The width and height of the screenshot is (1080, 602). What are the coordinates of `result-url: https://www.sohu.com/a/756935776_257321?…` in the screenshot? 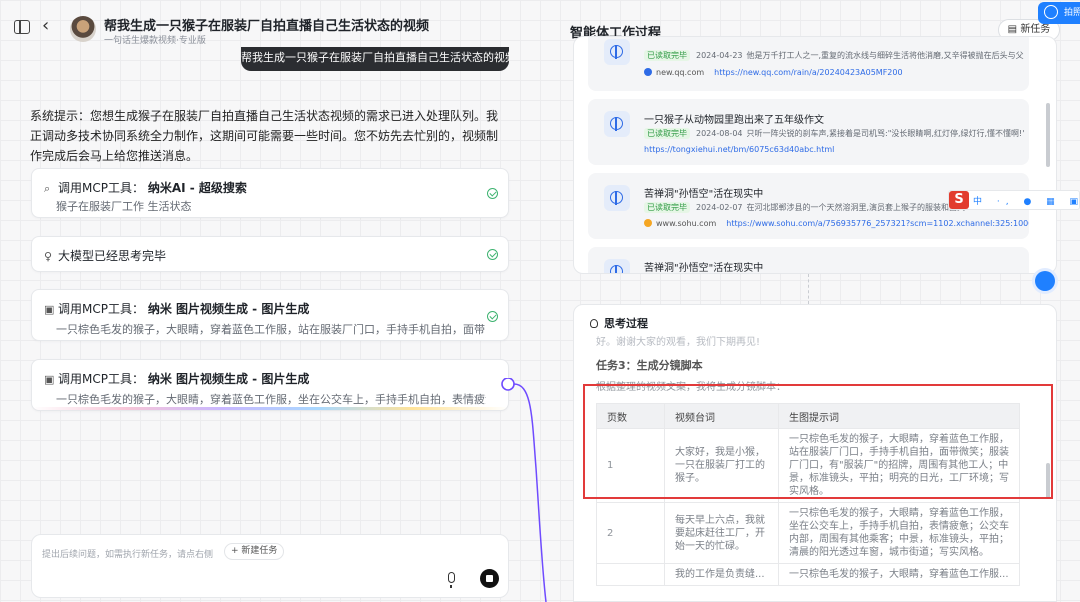 It's located at (877, 223).